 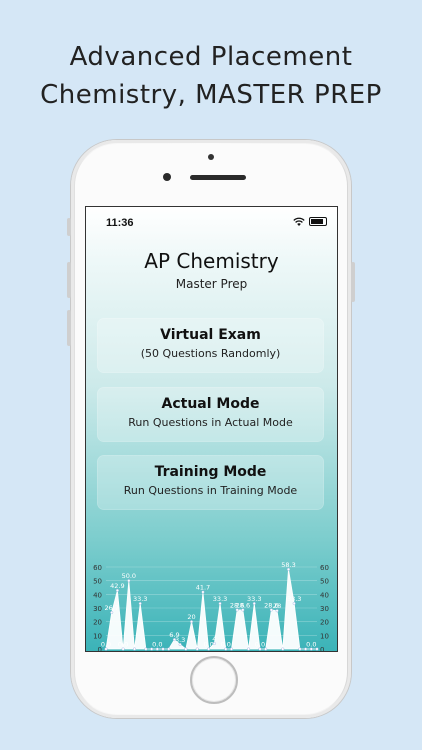 I want to click on score-label: 58.3, so click(x=288, y=565).